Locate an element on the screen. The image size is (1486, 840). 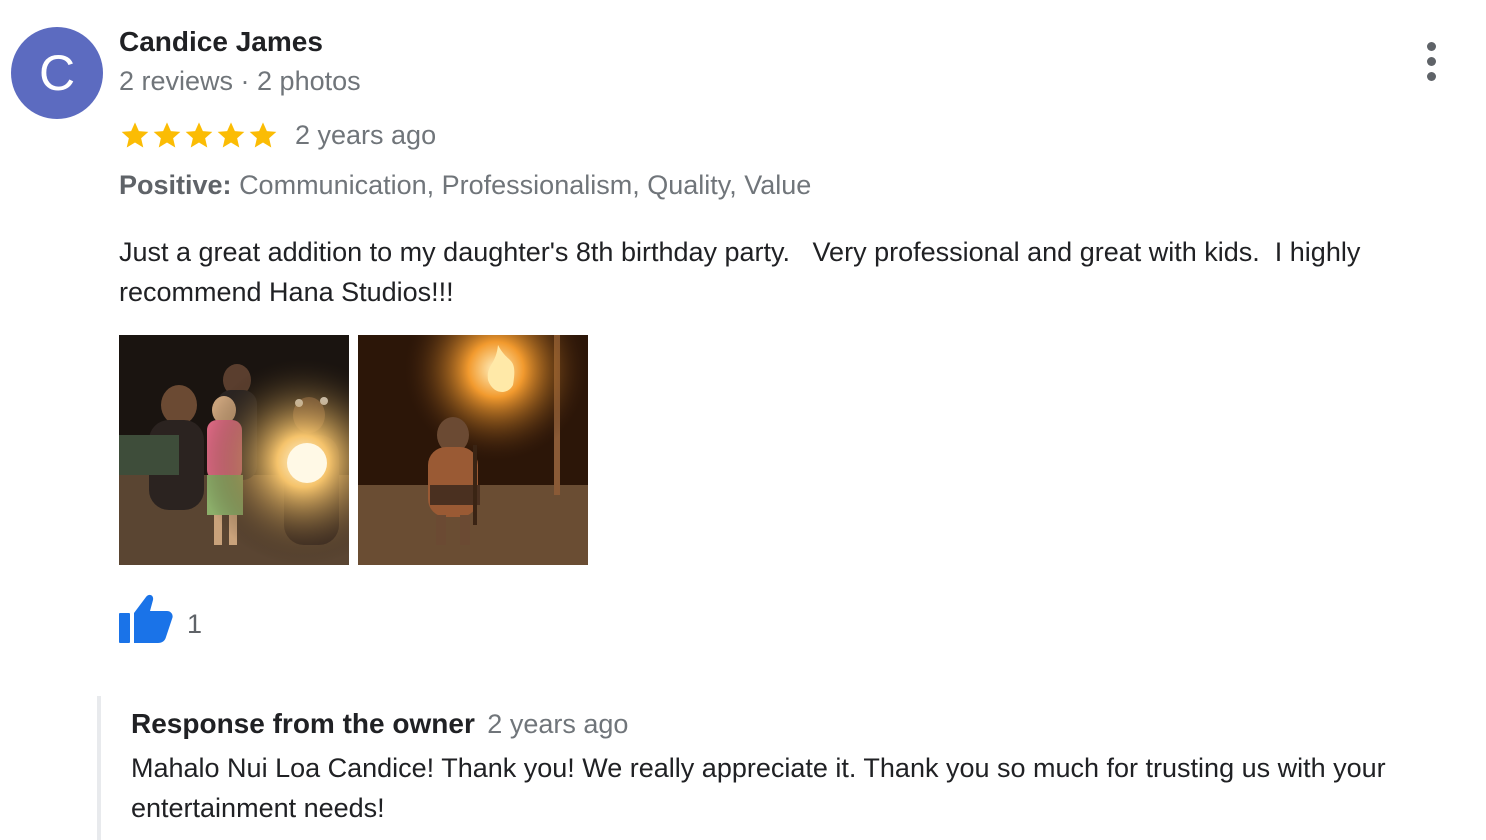
more-options-button is located at coordinates (1431, 61).